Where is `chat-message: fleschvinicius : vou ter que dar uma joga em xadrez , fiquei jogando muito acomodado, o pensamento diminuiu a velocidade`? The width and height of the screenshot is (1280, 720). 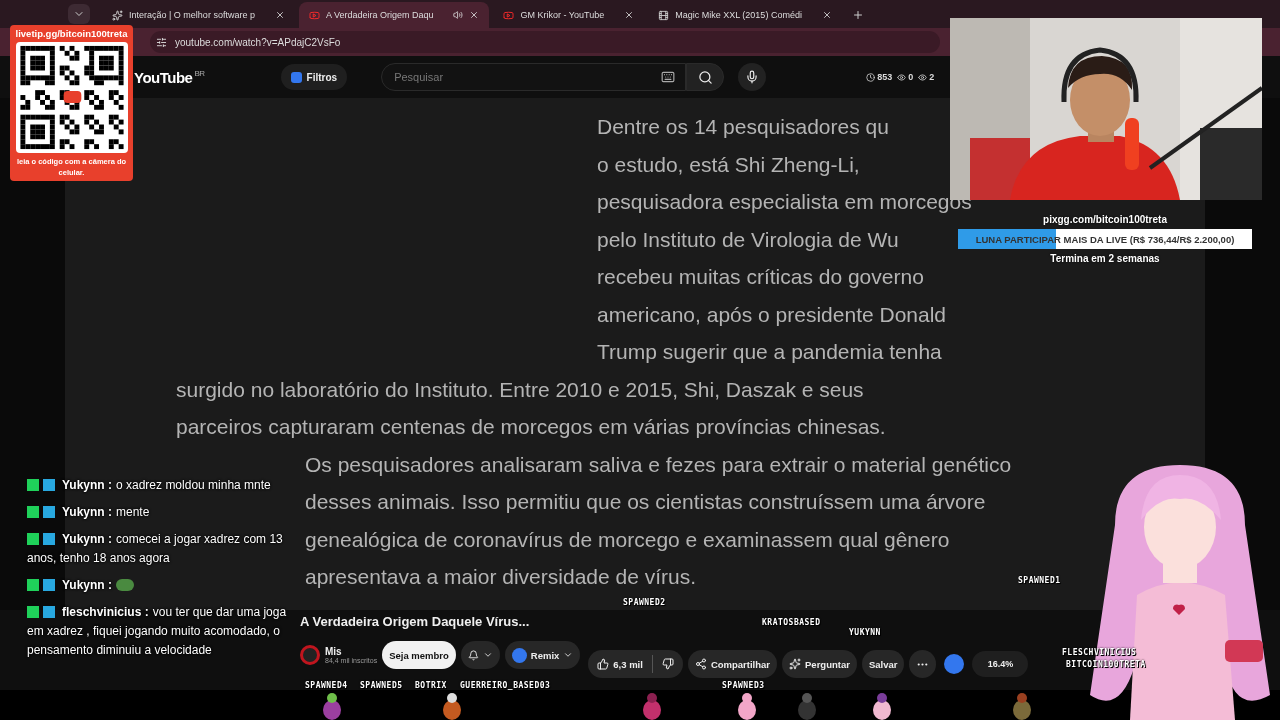
chat-message: fleschvinicius : vou ter que dar uma joga em xadrez , fiquei jogando muito acomodado, o pensamento diminuiu a velocidade is located at coordinates (157, 631).